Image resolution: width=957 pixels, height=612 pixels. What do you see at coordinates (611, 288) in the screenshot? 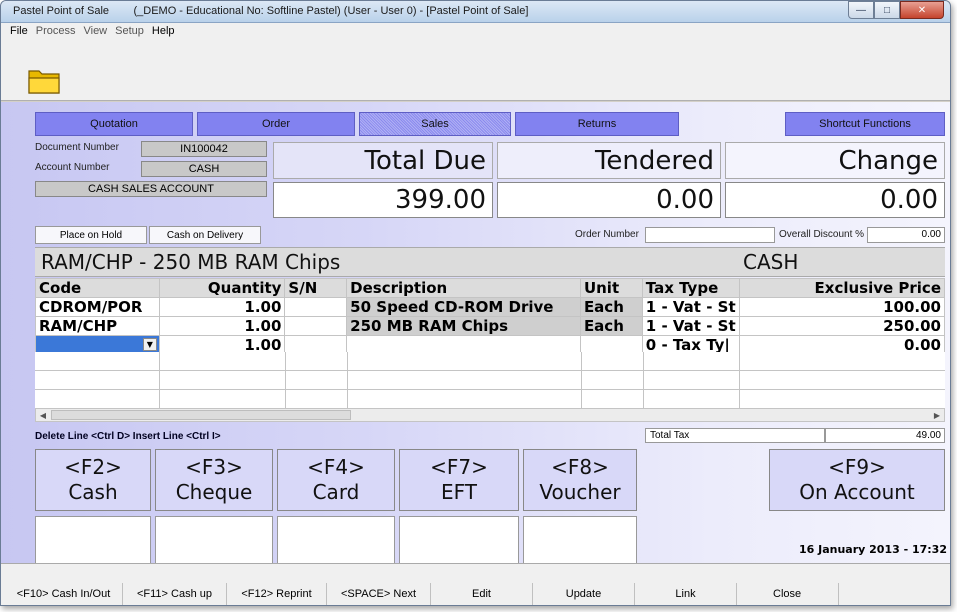
I see `column-header-unit: Unit` at bounding box center [611, 288].